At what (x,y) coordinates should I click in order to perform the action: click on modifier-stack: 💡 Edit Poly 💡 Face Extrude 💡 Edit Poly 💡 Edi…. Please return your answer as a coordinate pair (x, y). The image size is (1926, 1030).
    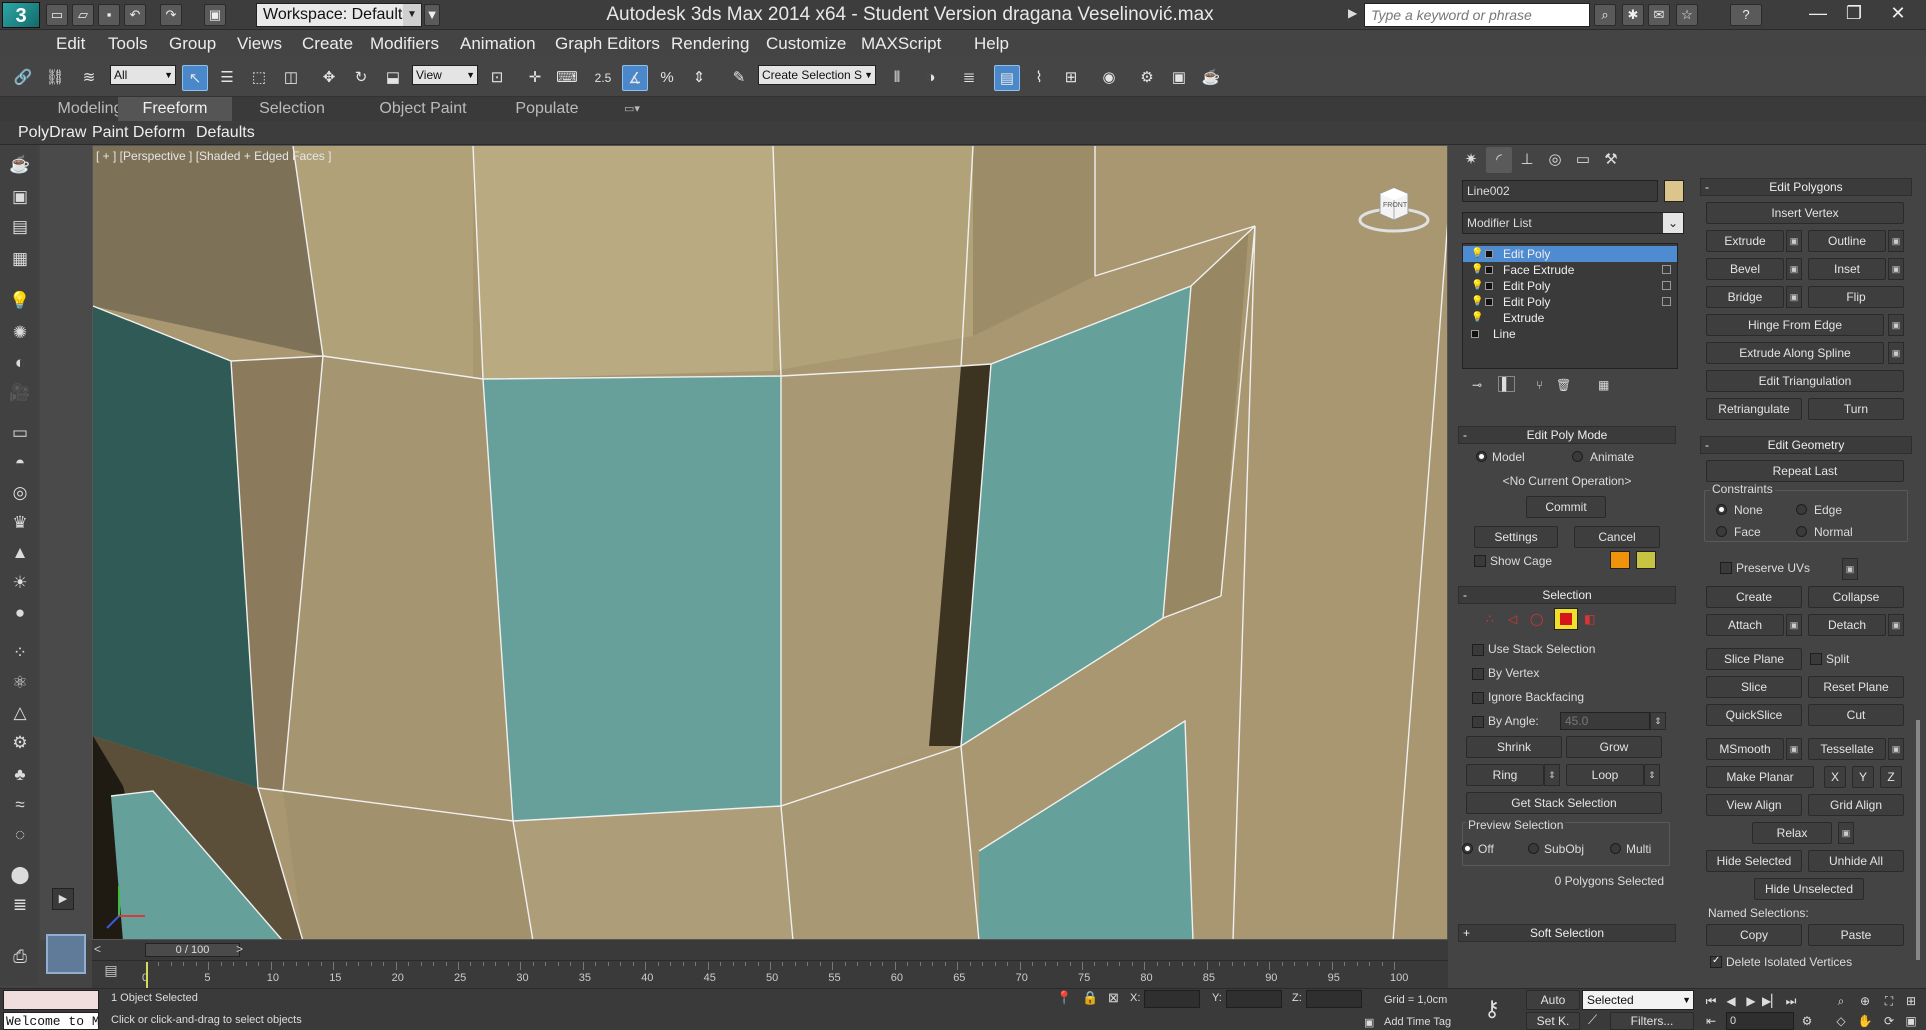
    Looking at the image, I should click on (1570, 306).